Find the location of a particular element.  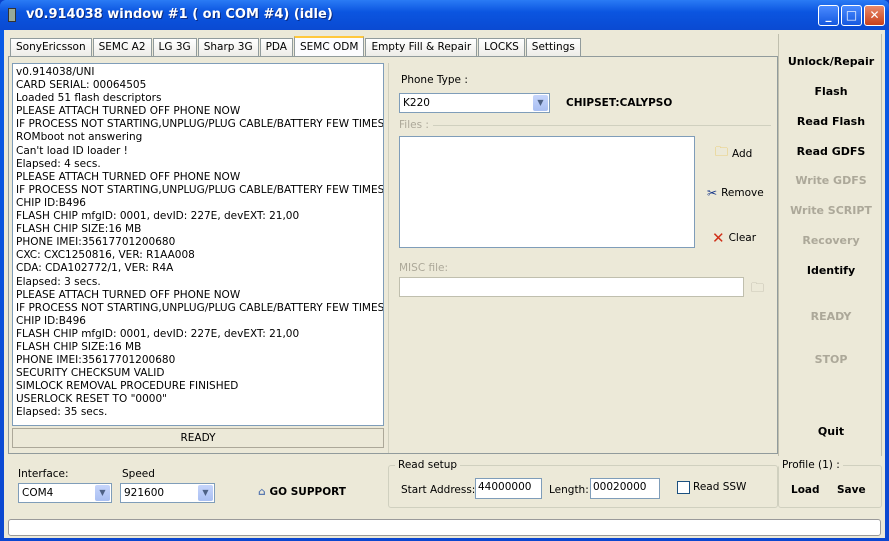

start-address-input: 44000000 is located at coordinates (508, 488).